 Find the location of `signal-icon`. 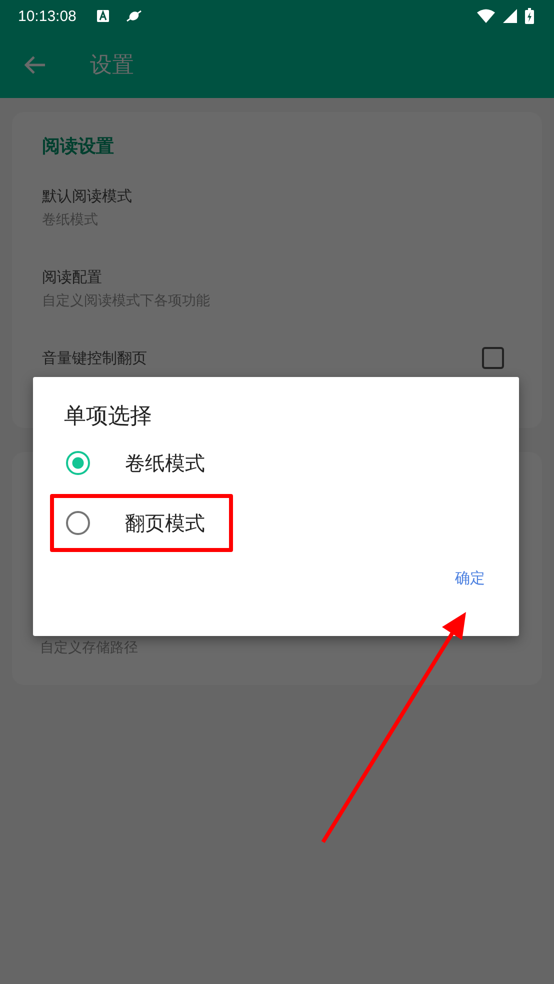

signal-icon is located at coordinates (510, 16).